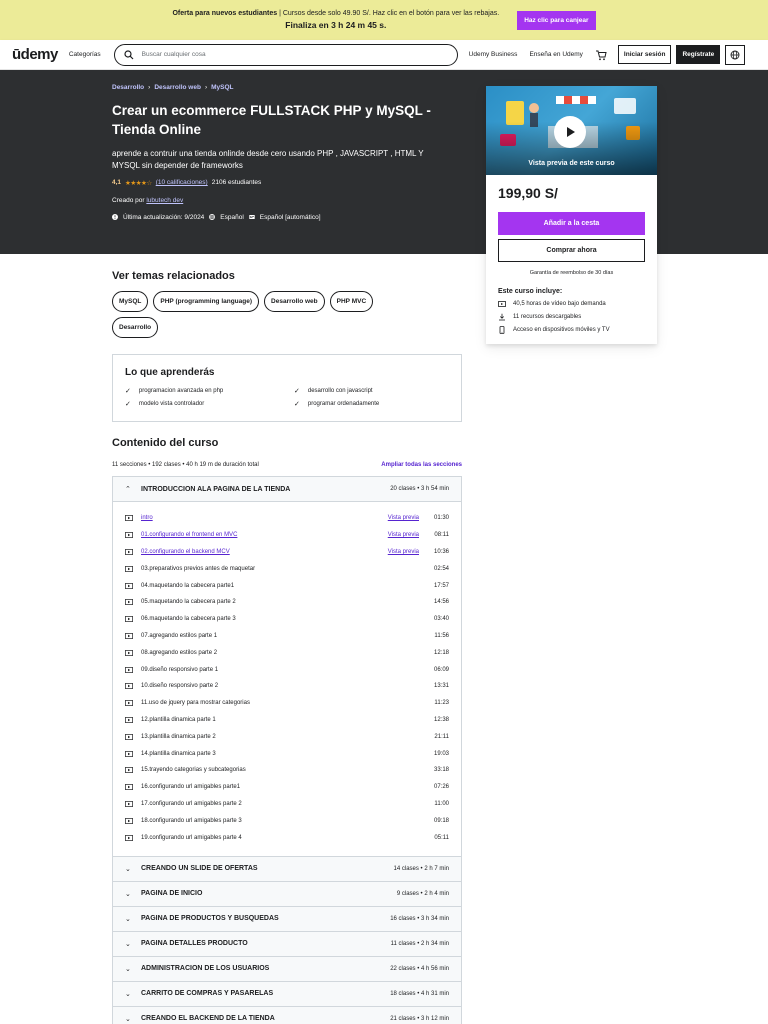 The width and height of the screenshot is (768, 1024). I want to click on alert-icon, so click(115, 217).